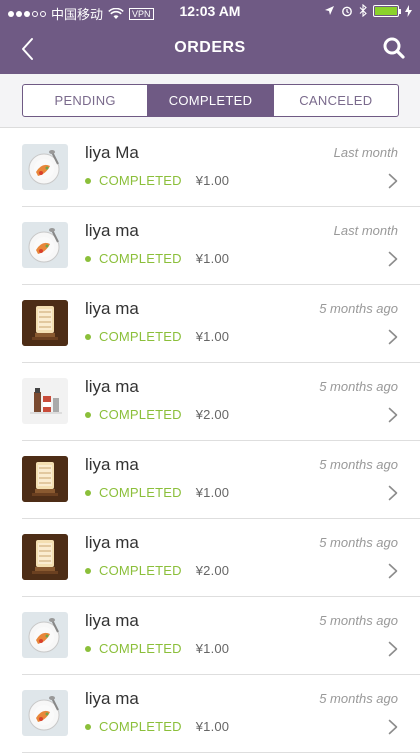 Image resolution: width=420 pixels, height=753 pixels. Describe the element at coordinates (221, 168) in the screenshot. I see `order-row: liya Ma COMPLETED ¥1.00 Last month` at that location.